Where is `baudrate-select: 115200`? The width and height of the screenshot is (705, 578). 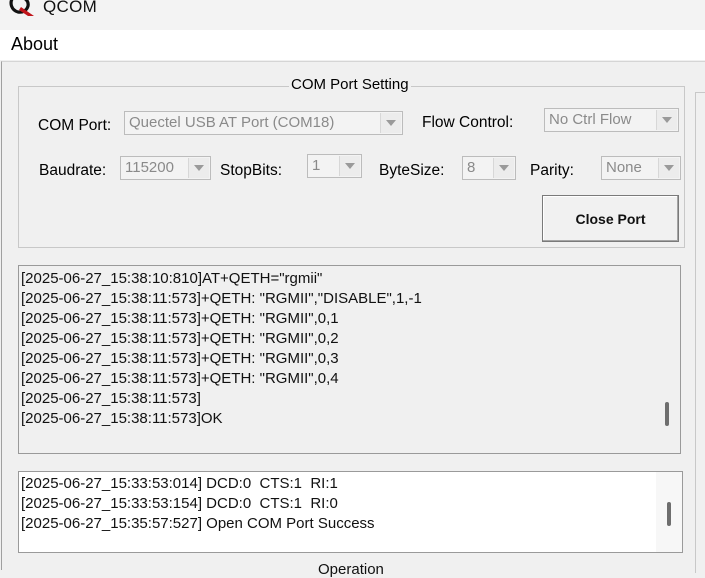
baudrate-select: 115200 is located at coordinates (165, 168).